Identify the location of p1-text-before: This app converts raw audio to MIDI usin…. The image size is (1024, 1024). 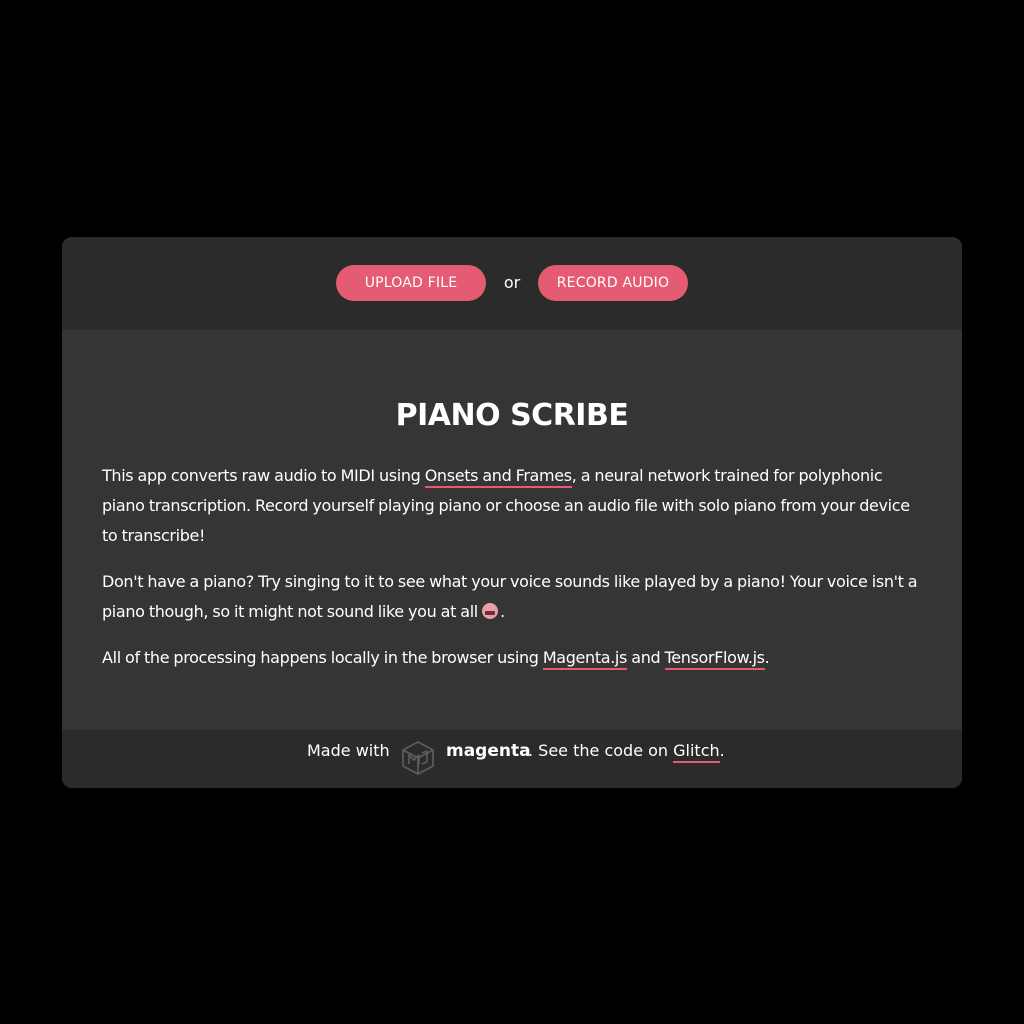
(263, 475).